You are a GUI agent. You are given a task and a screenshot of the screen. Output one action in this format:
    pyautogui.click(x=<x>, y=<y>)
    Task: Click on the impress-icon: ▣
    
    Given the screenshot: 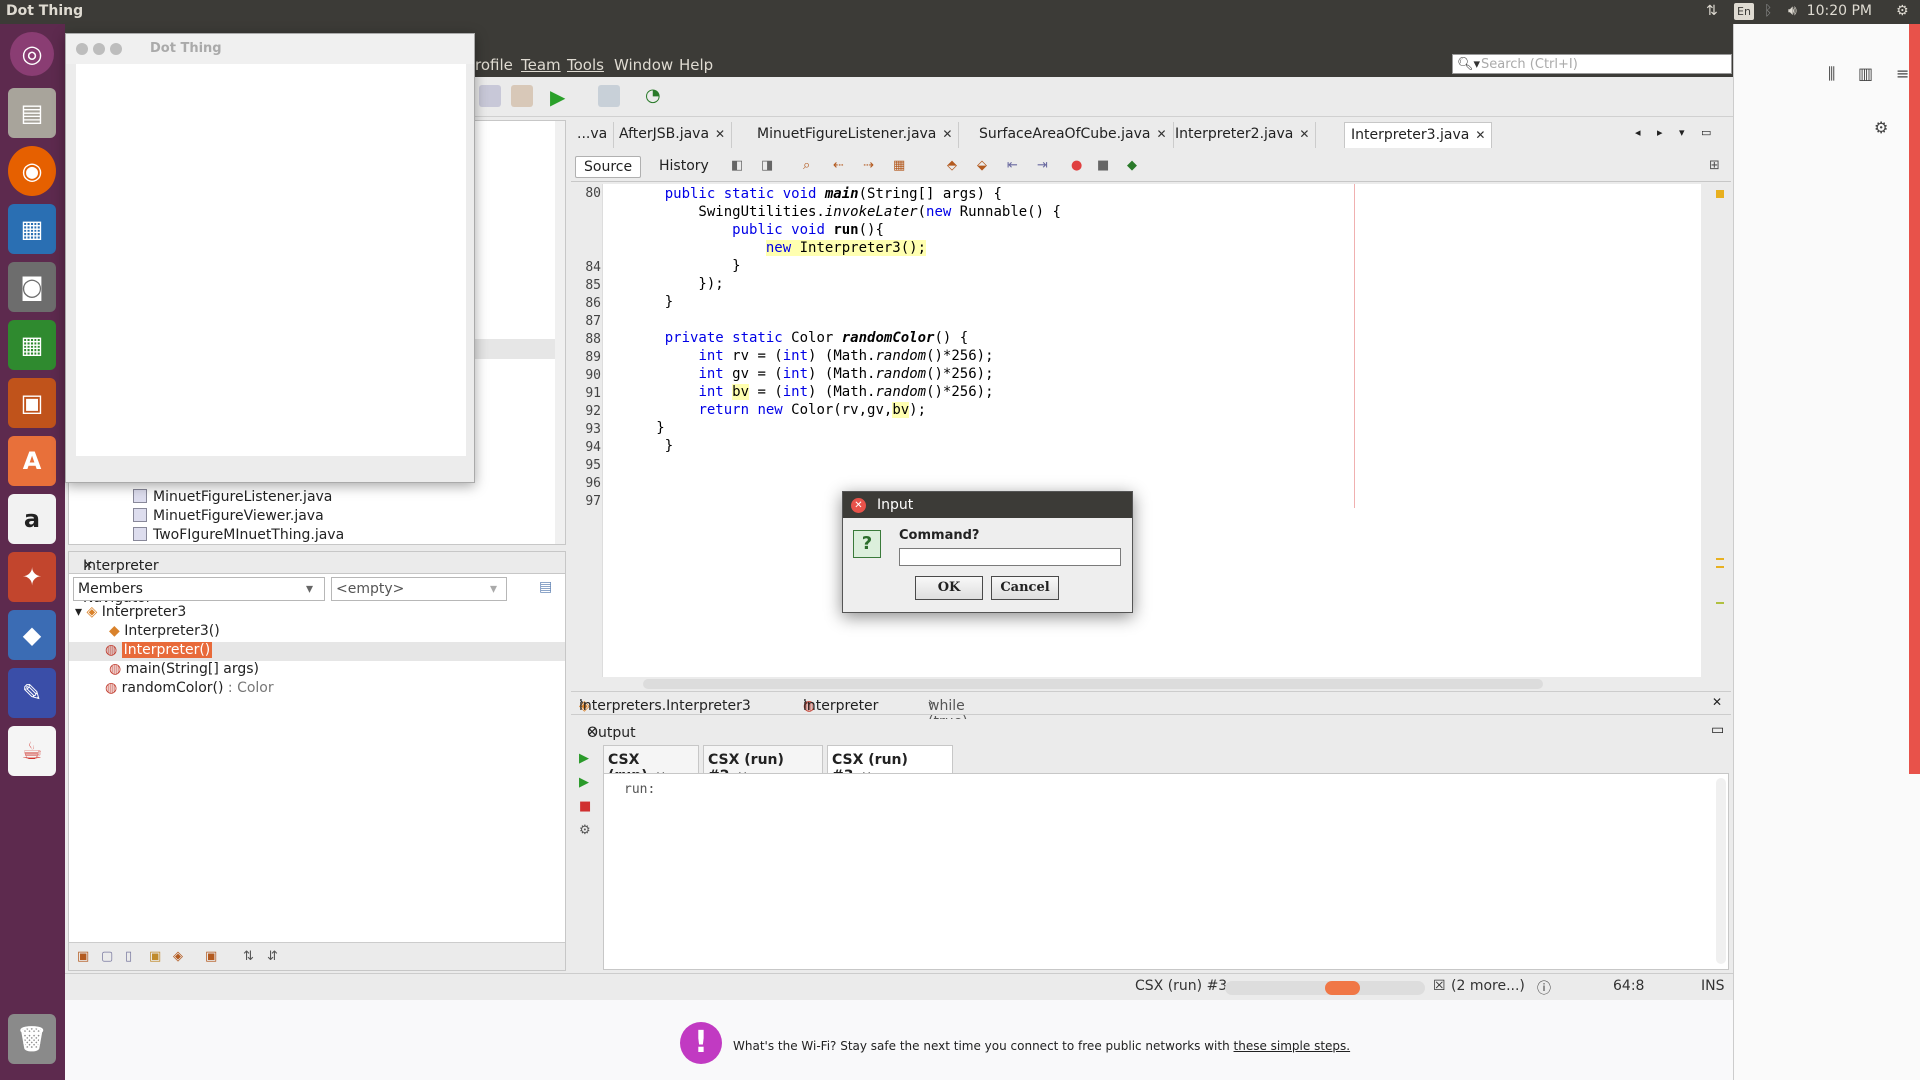 What is the action you would take?
    pyautogui.click(x=32, y=403)
    